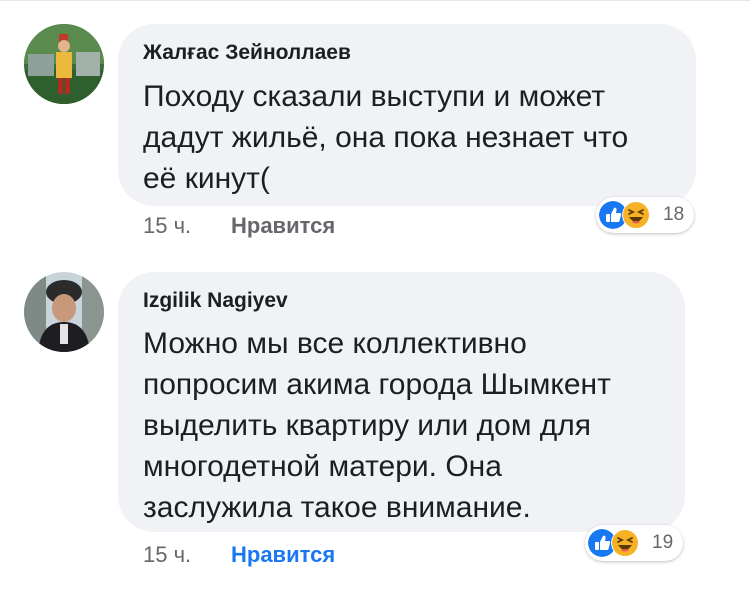 Image resolution: width=750 pixels, height=596 pixels. What do you see at coordinates (247, 53) in the screenshot?
I see `comment-author: Жалғас Зейноллаев` at bounding box center [247, 53].